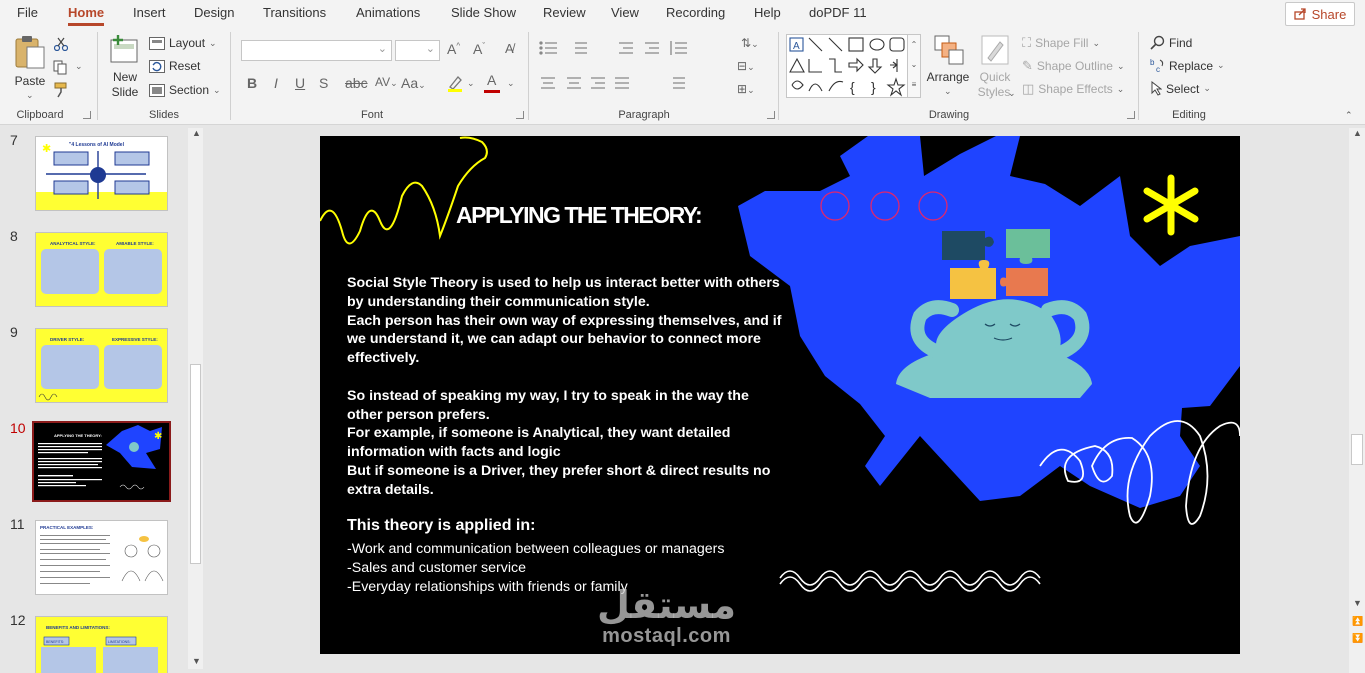 The height and width of the screenshot is (673, 1365). I want to click on font-size-combo, so click(417, 50).